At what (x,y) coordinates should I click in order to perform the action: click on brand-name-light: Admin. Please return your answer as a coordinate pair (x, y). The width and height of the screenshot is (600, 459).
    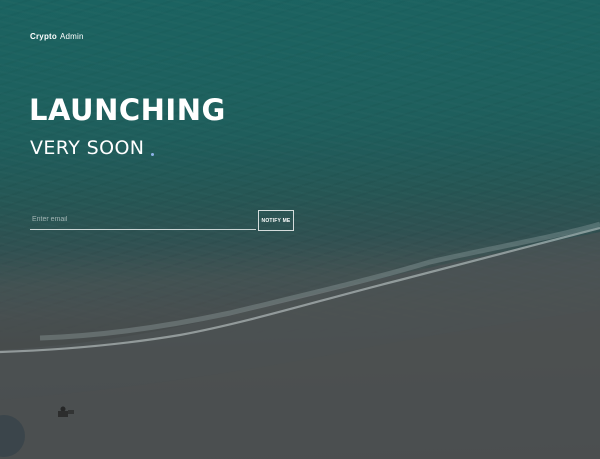
    Looking at the image, I should click on (71, 36).